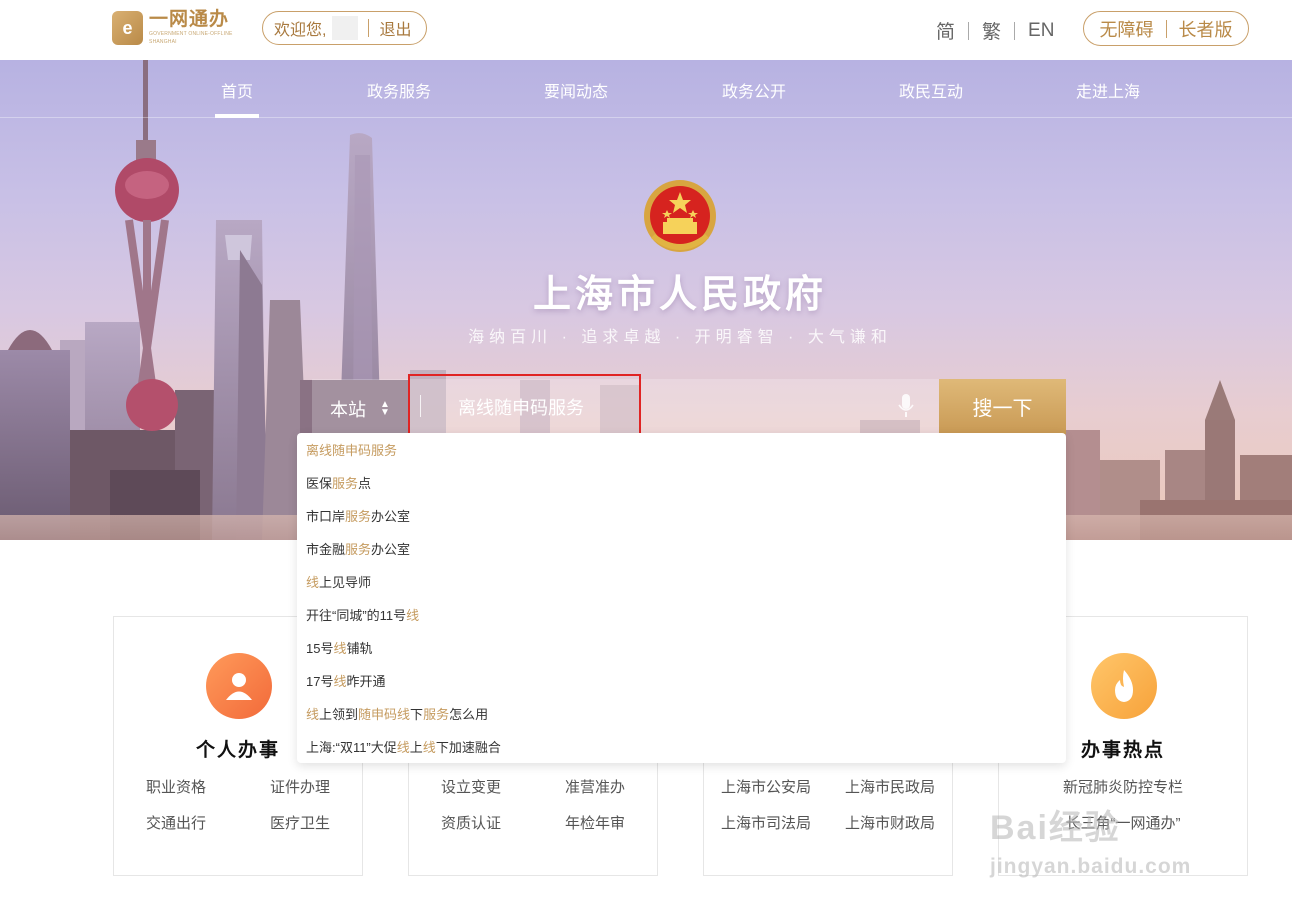 The image size is (1292, 907). What do you see at coordinates (681, 582) in the screenshot?
I see `suggestion-item: 线上见导师` at bounding box center [681, 582].